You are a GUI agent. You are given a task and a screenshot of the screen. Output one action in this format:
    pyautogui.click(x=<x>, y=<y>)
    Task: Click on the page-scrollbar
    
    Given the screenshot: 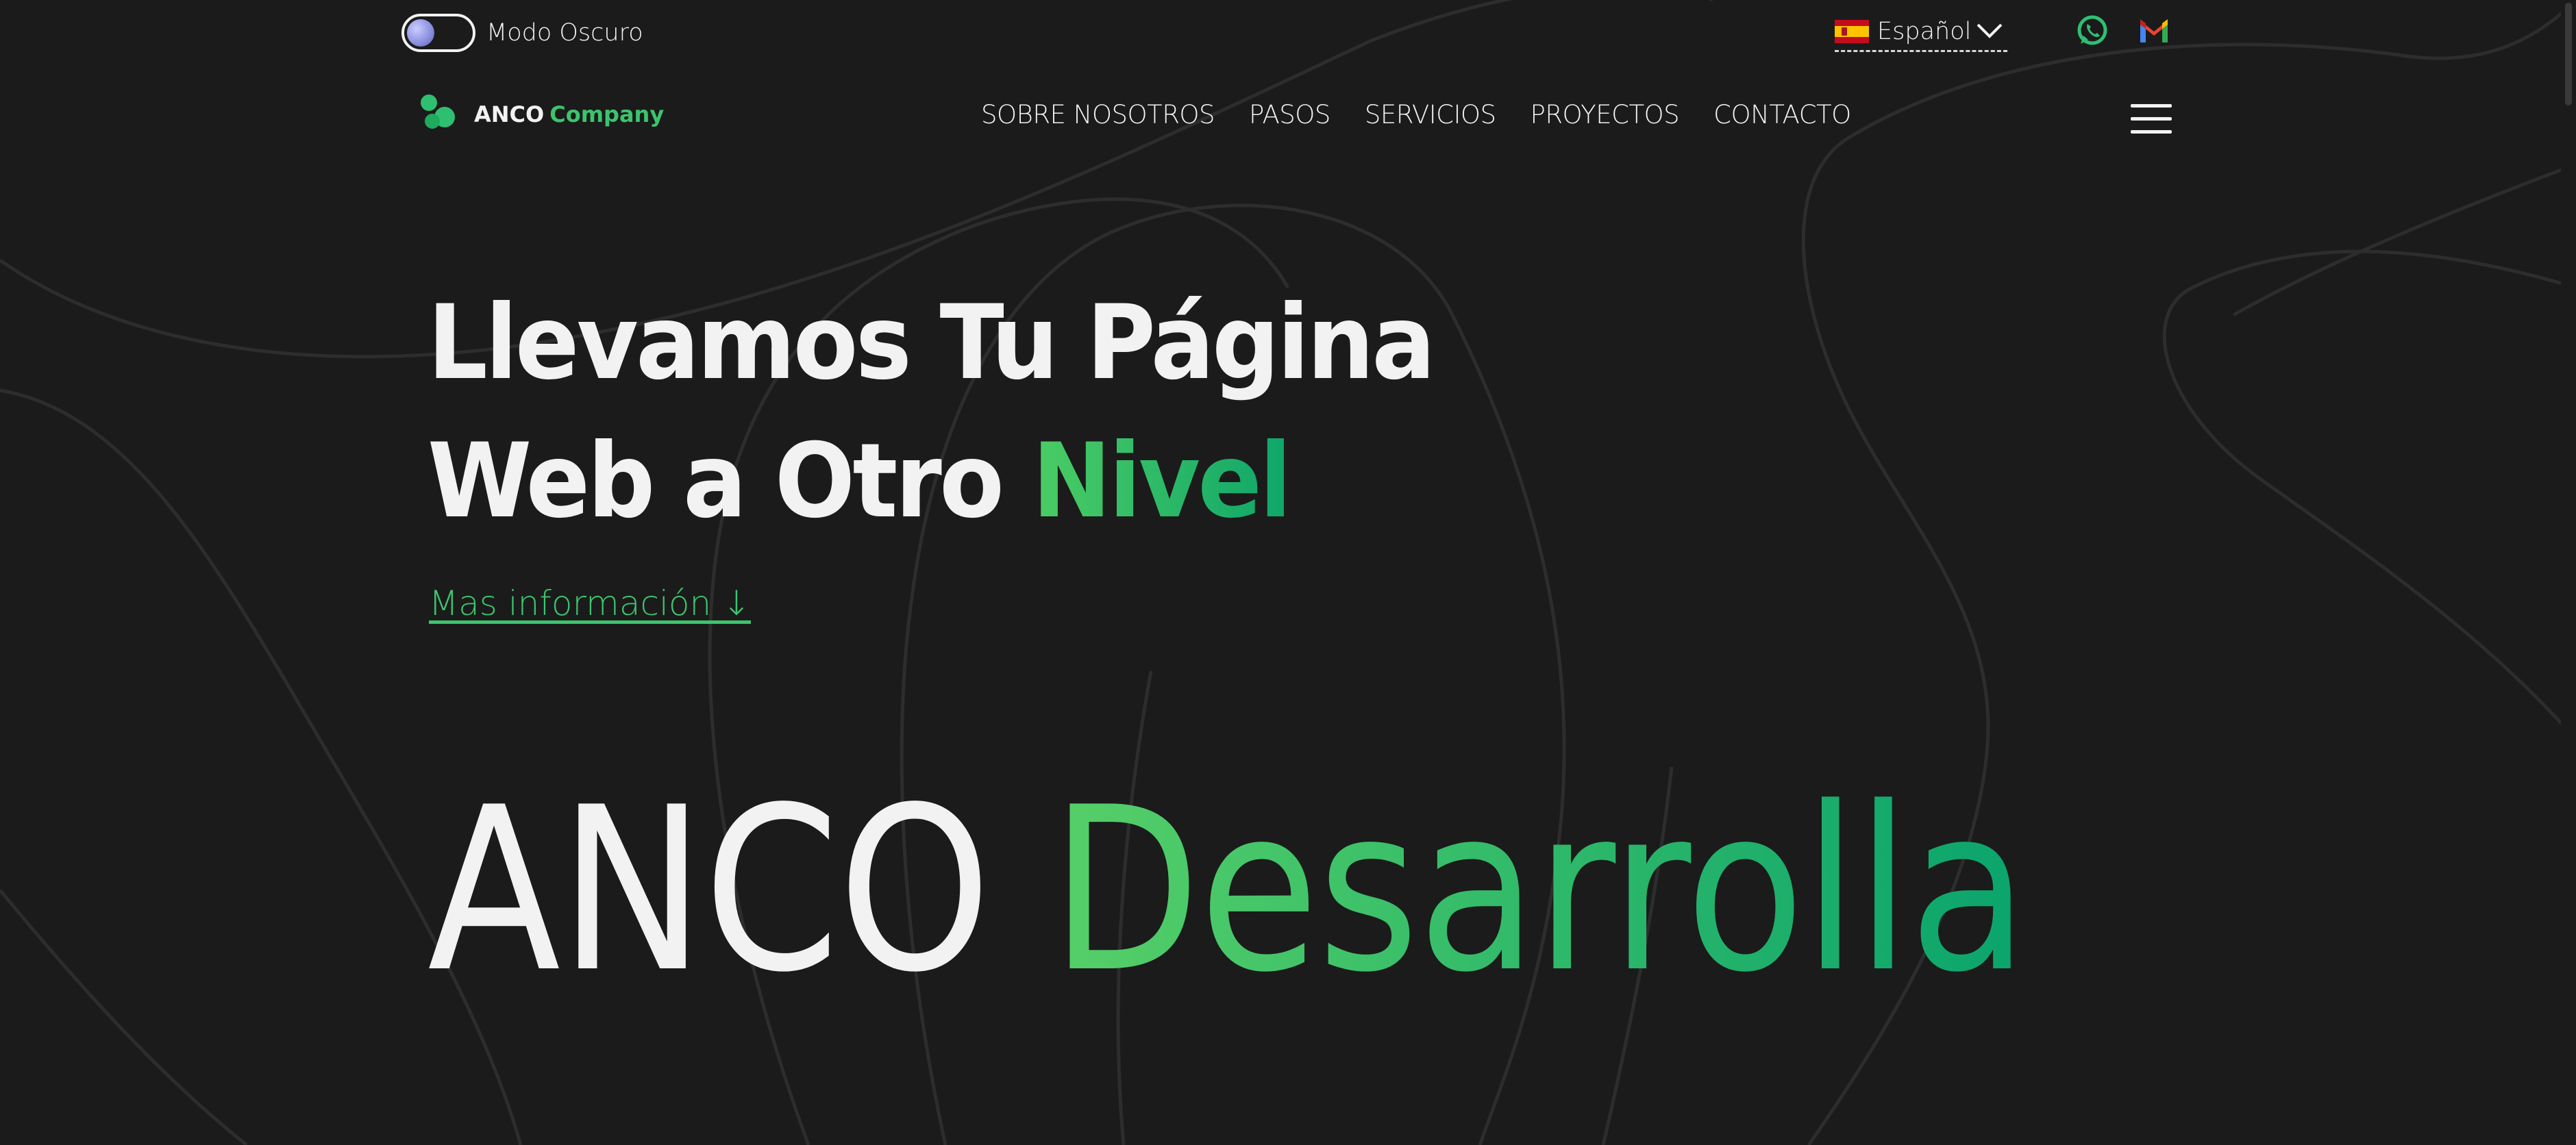 What is the action you would take?
    pyautogui.click(x=2568, y=572)
    